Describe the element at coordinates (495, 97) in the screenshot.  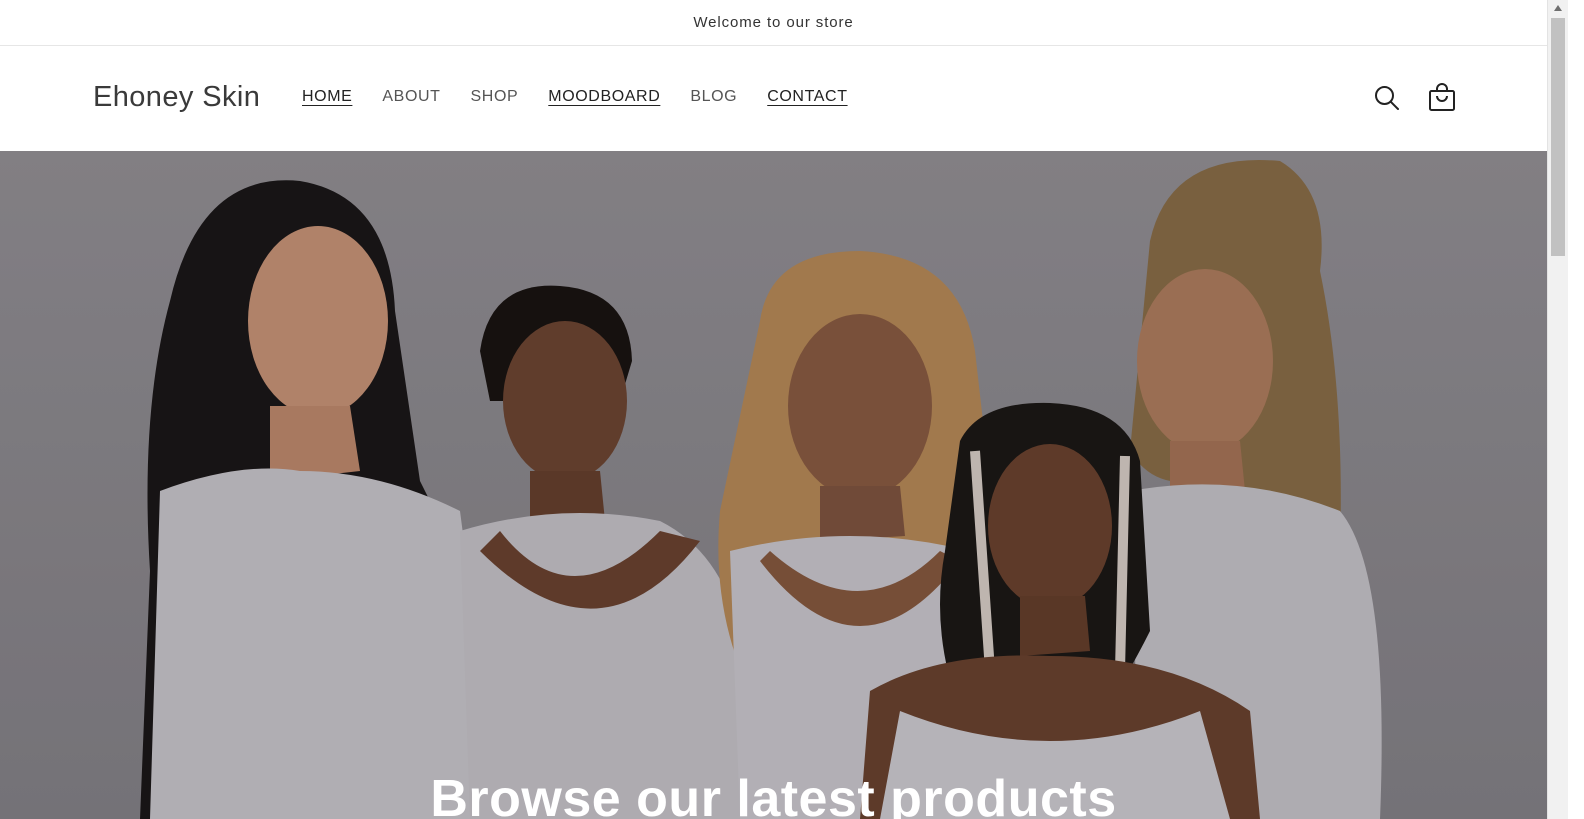
I see `nav-shop: SHOP` at that location.